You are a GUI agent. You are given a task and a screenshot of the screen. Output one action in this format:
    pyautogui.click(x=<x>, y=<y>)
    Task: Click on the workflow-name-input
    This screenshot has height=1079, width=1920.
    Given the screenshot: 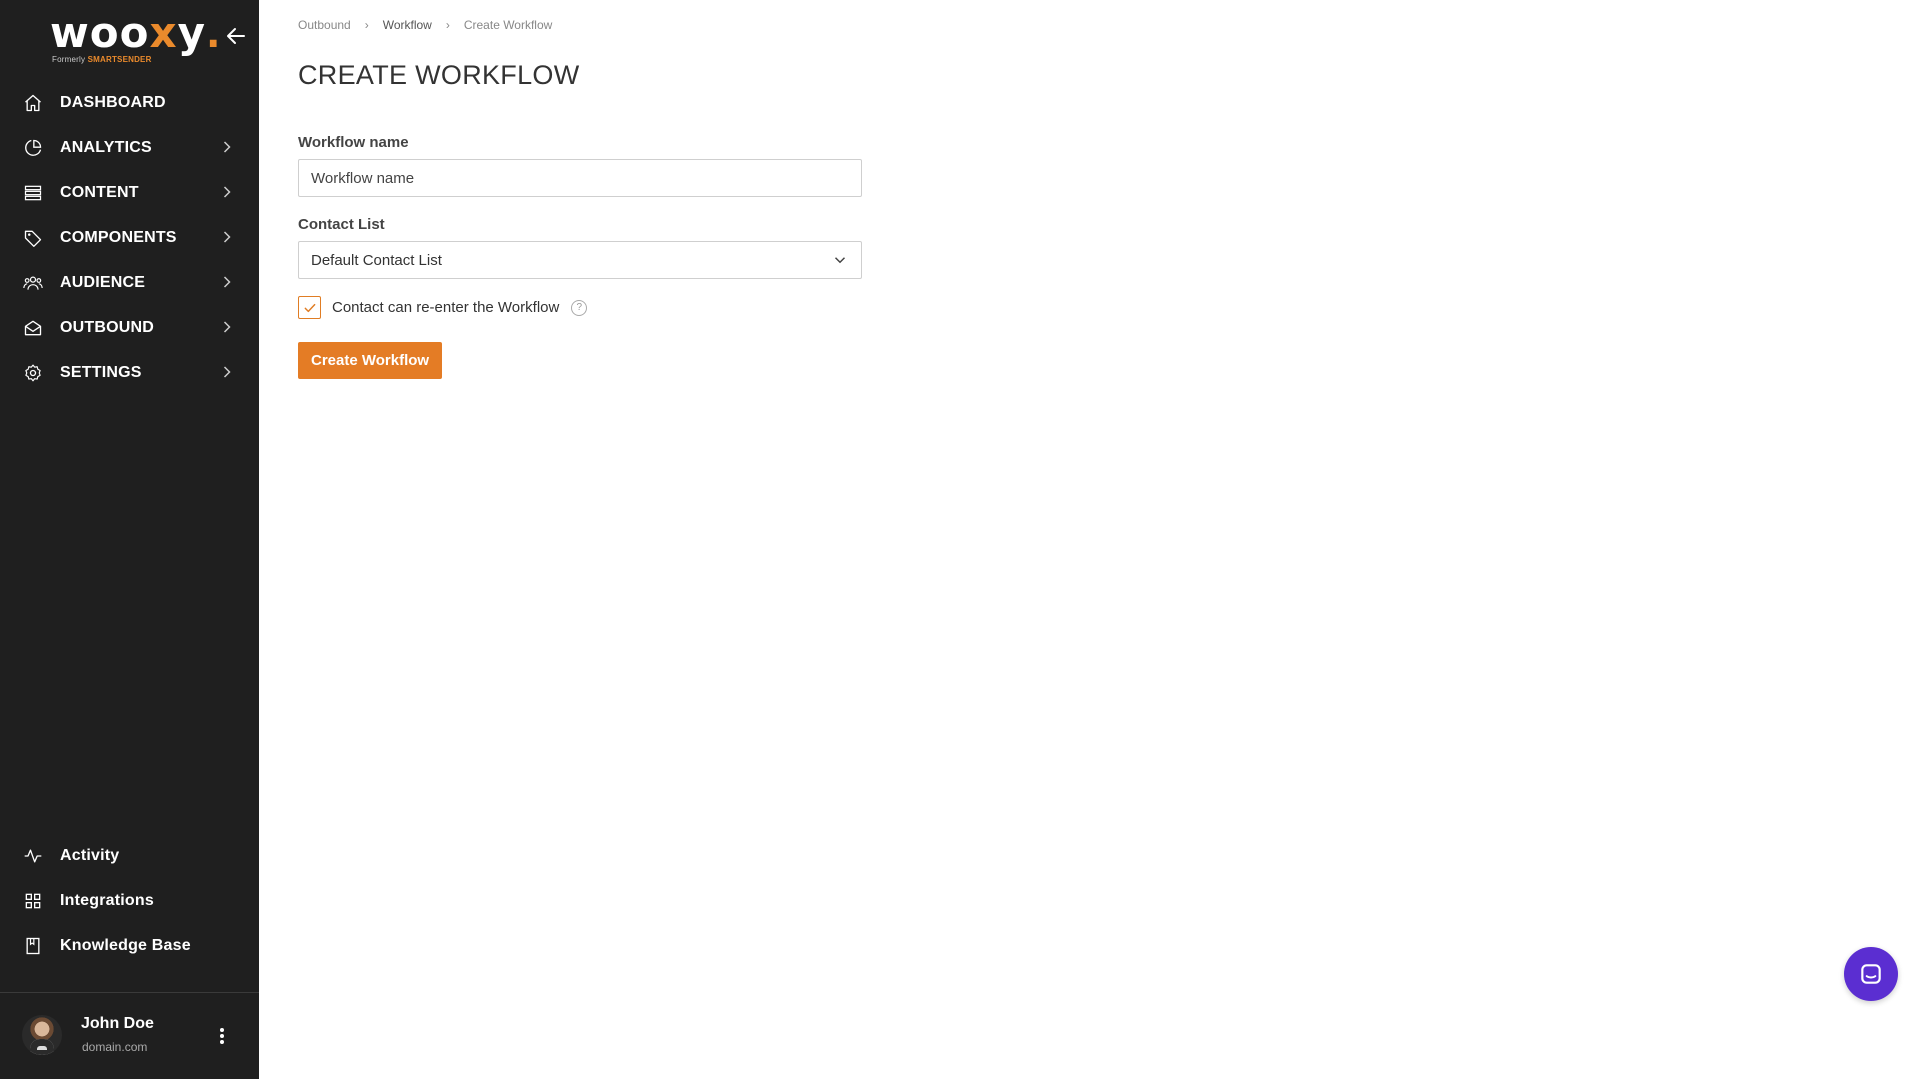 What is the action you would take?
    pyautogui.click(x=580, y=178)
    